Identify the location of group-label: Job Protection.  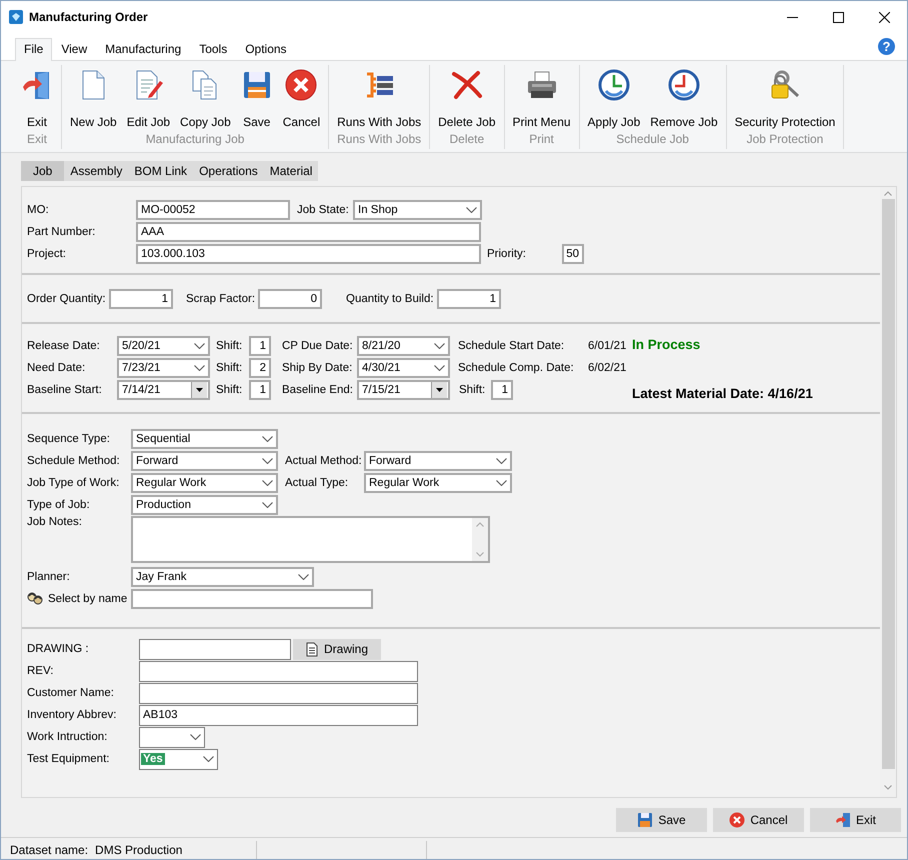
(785, 140).